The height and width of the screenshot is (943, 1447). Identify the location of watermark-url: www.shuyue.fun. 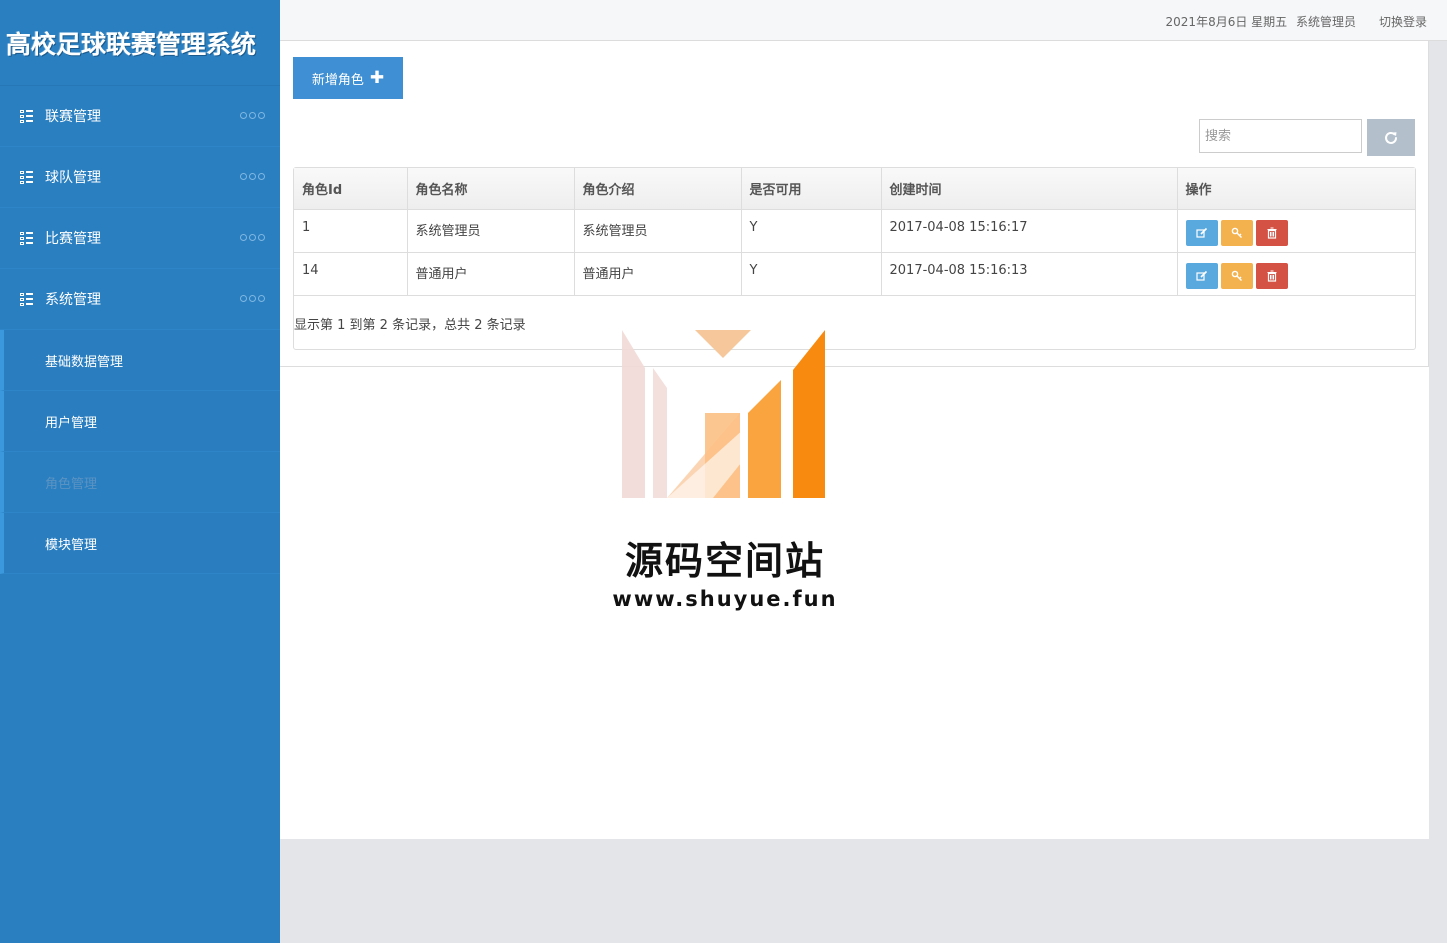
(725, 599).